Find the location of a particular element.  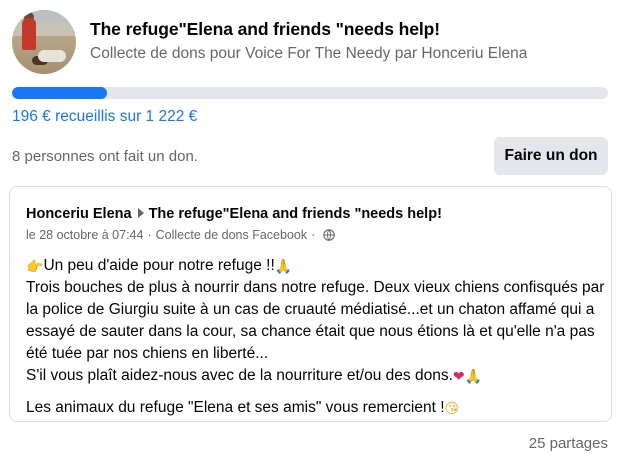

heart-icon: ❤ is located at coordinates (458, 377).